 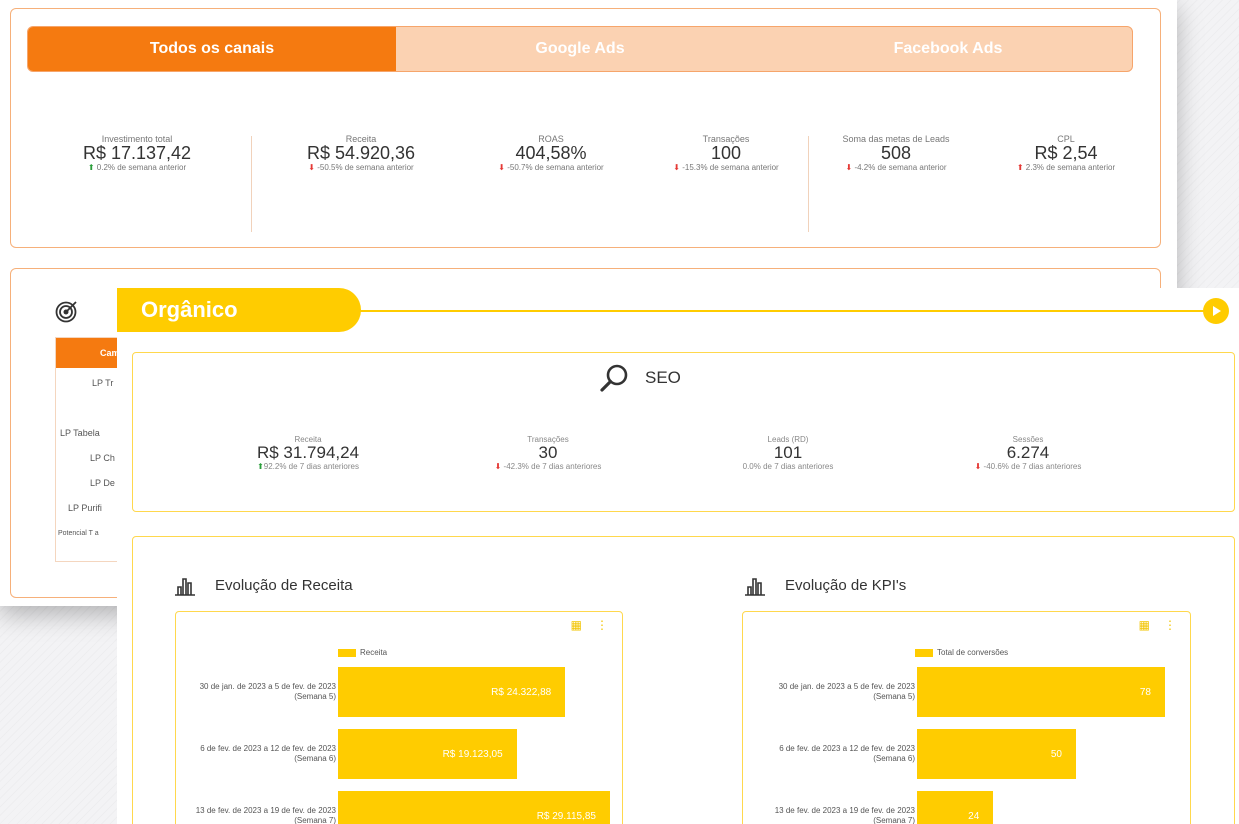 I want to click on kpi-value: R$ 17.137,42, so click(x=137, y=153).